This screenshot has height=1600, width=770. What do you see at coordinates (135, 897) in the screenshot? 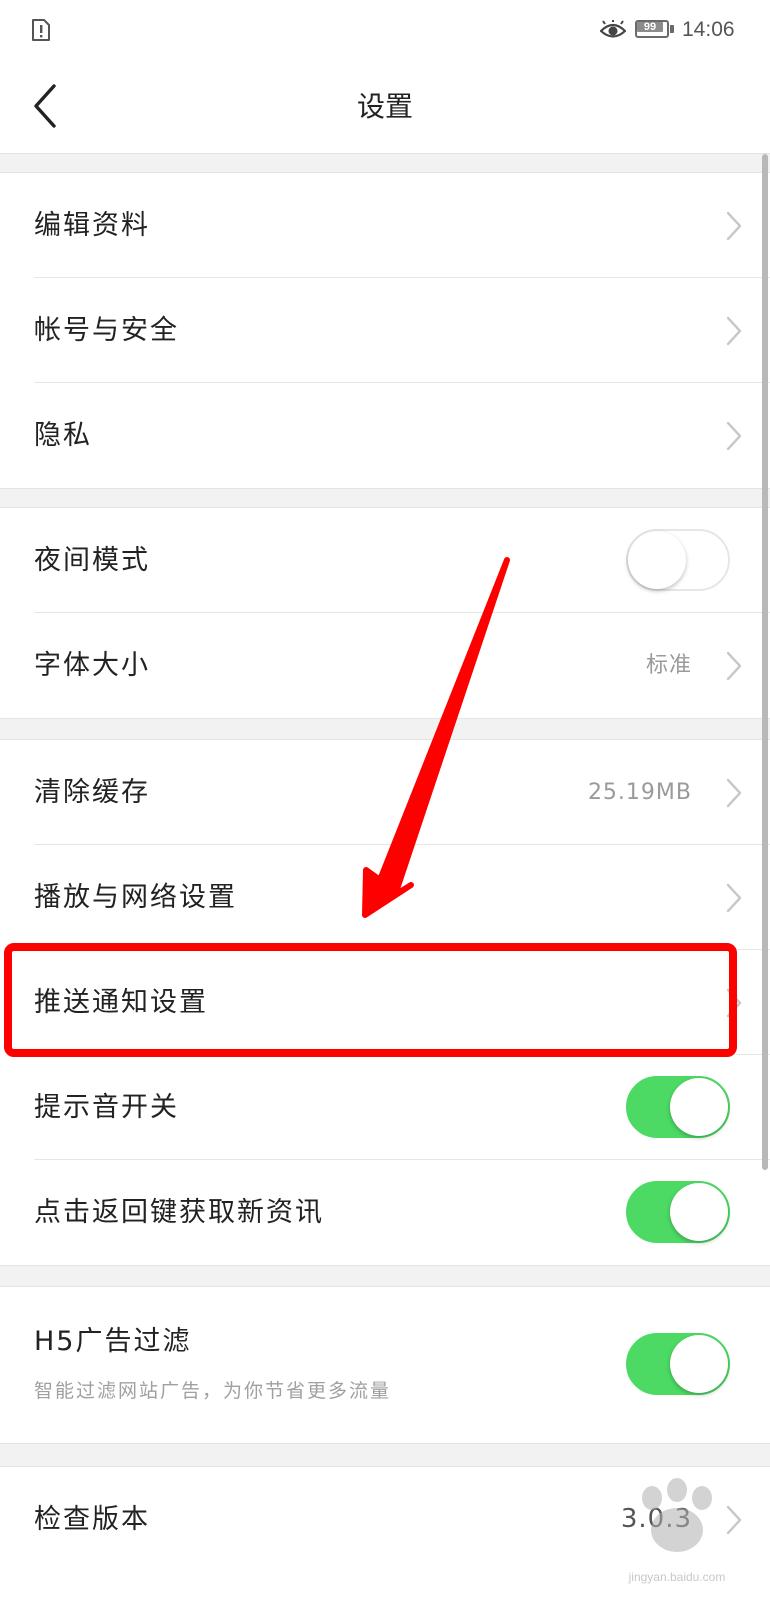
I see `row-label: 播放与网络设置` at bounding box center [135, 897].